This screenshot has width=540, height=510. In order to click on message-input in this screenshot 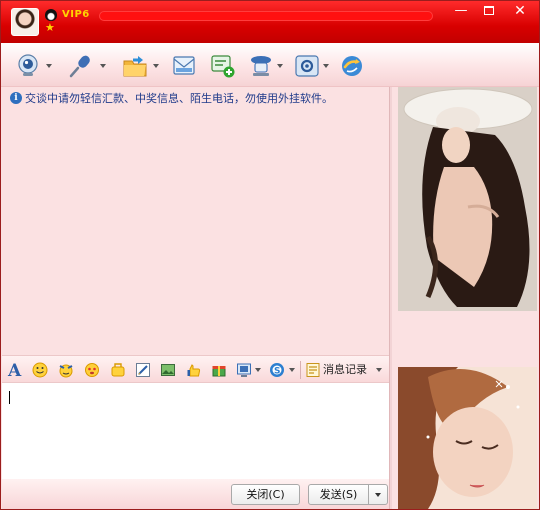, I will do `click(195, 431)`.